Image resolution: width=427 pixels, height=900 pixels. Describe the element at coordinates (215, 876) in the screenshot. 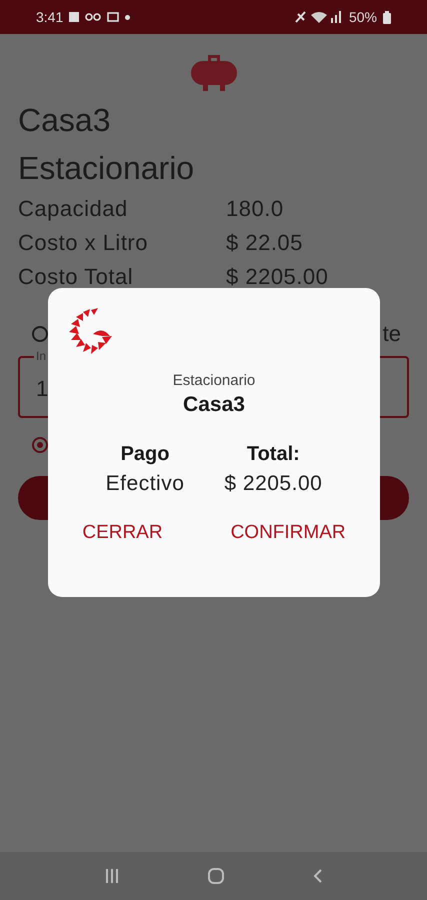

I see `home-icon` at that location.